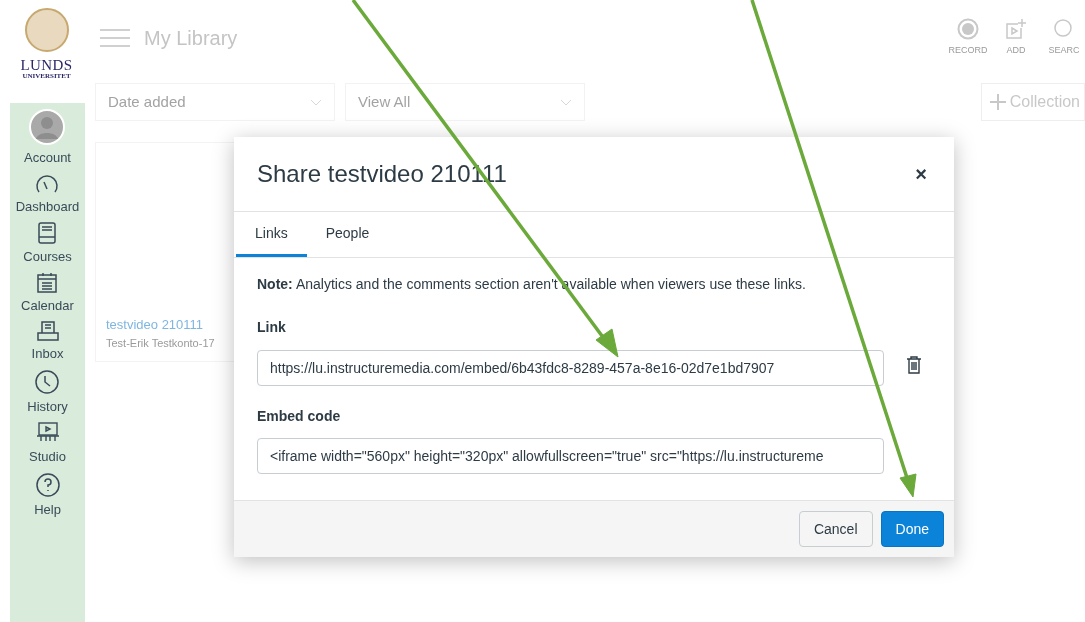  Describe the element at coordinates (835, 529) in the screenshot. I see `cancel-button: Cancel` at that location.